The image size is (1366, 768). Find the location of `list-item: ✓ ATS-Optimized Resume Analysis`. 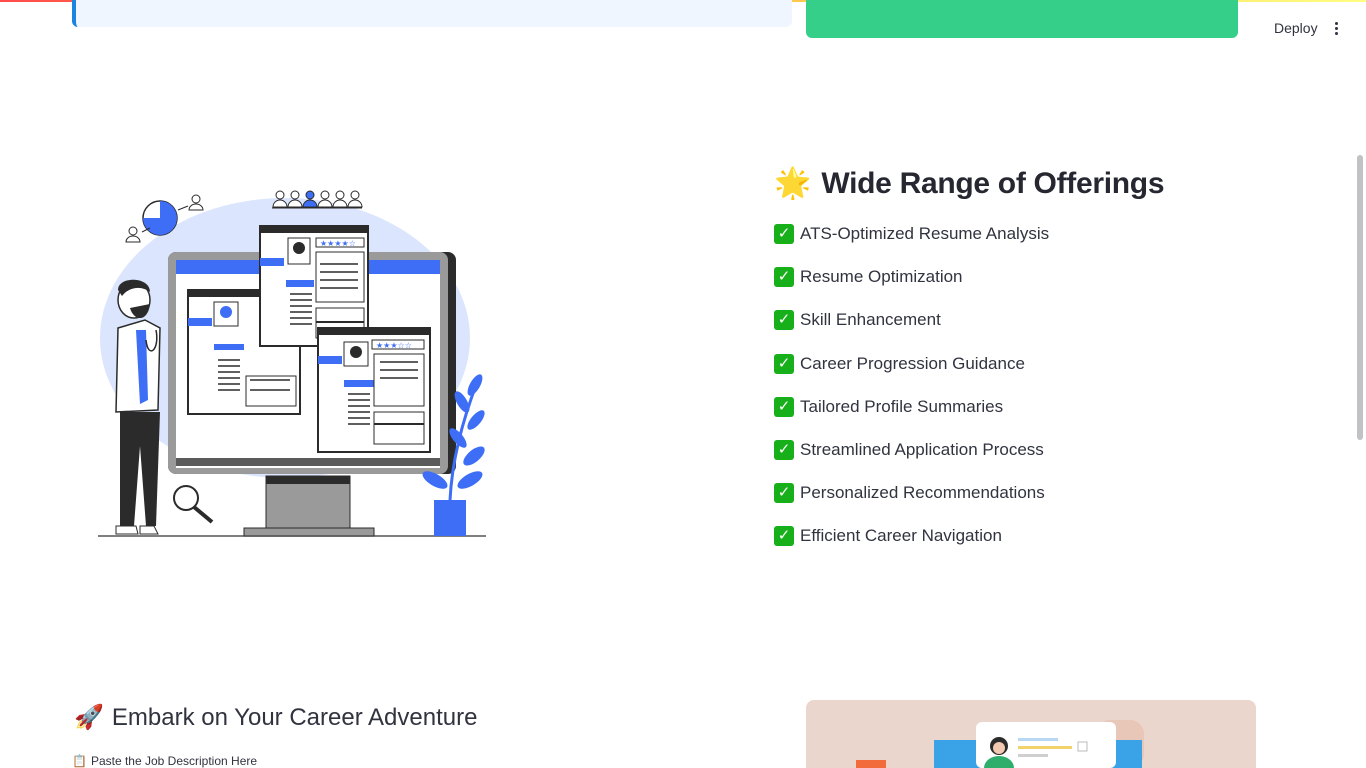

list-item: ✓ ATS-Optimized Resume Analysis is located at coordinates (911, 243).